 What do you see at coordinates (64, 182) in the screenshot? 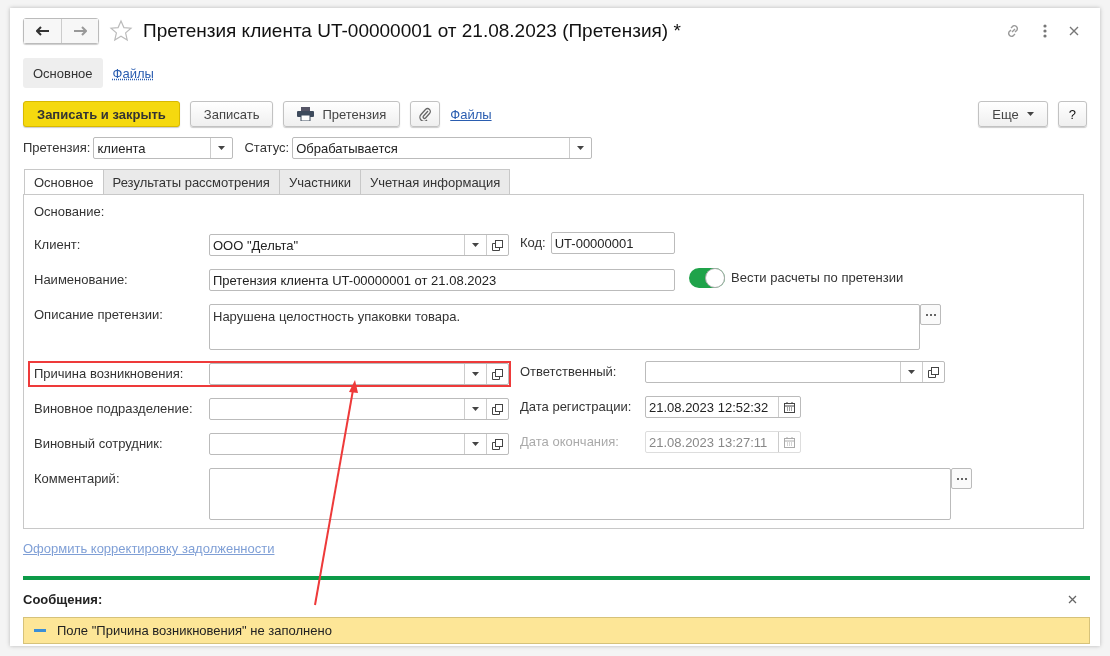
I see `tab: Основное` at bounding box center [64, 182].